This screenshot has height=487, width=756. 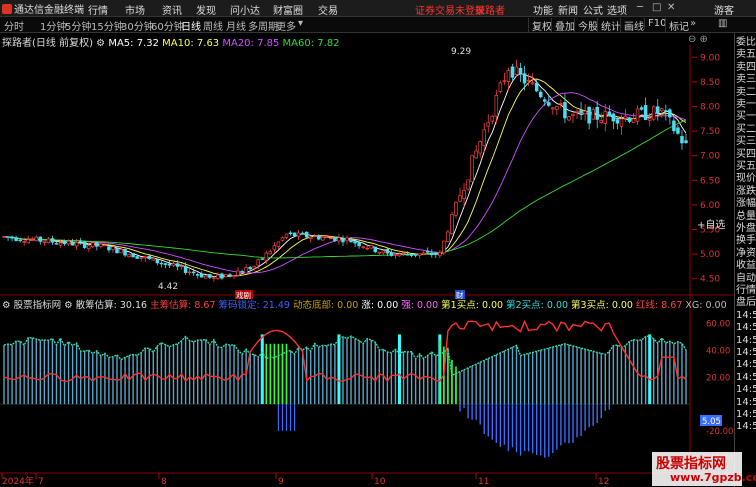 I want to click on chevron-down-icon: ▾, so click(x=300, y=23).